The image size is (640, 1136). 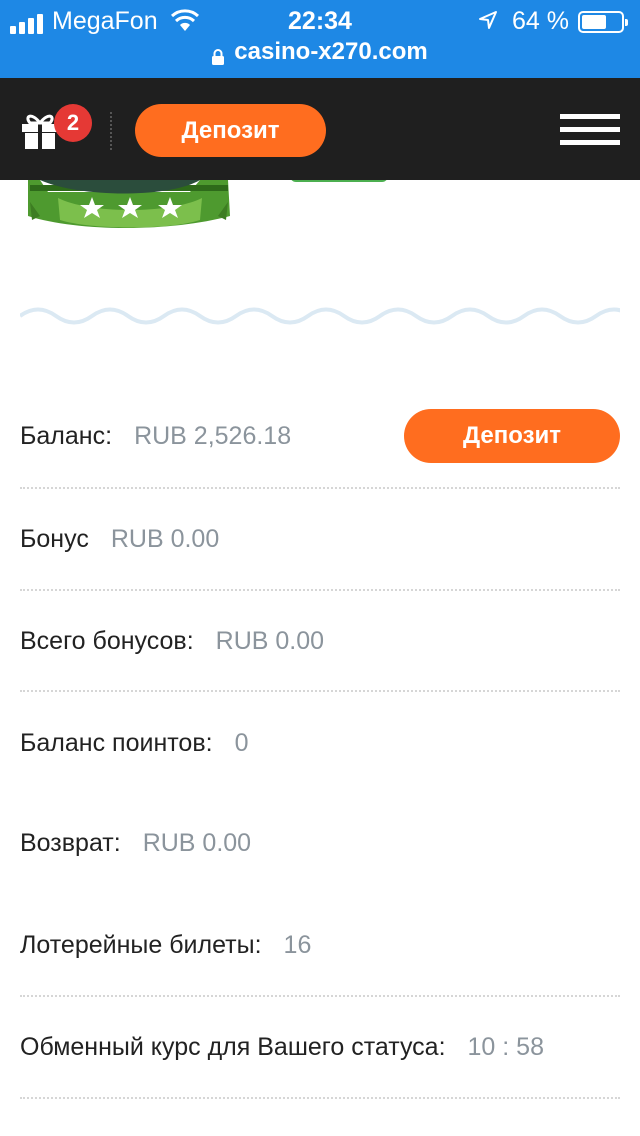 What do you see at coordinates (141, 944) in the screenshot?
I see `lottery-tickets-label: Лотерейные билеты:` at bounding box center [141, 944].